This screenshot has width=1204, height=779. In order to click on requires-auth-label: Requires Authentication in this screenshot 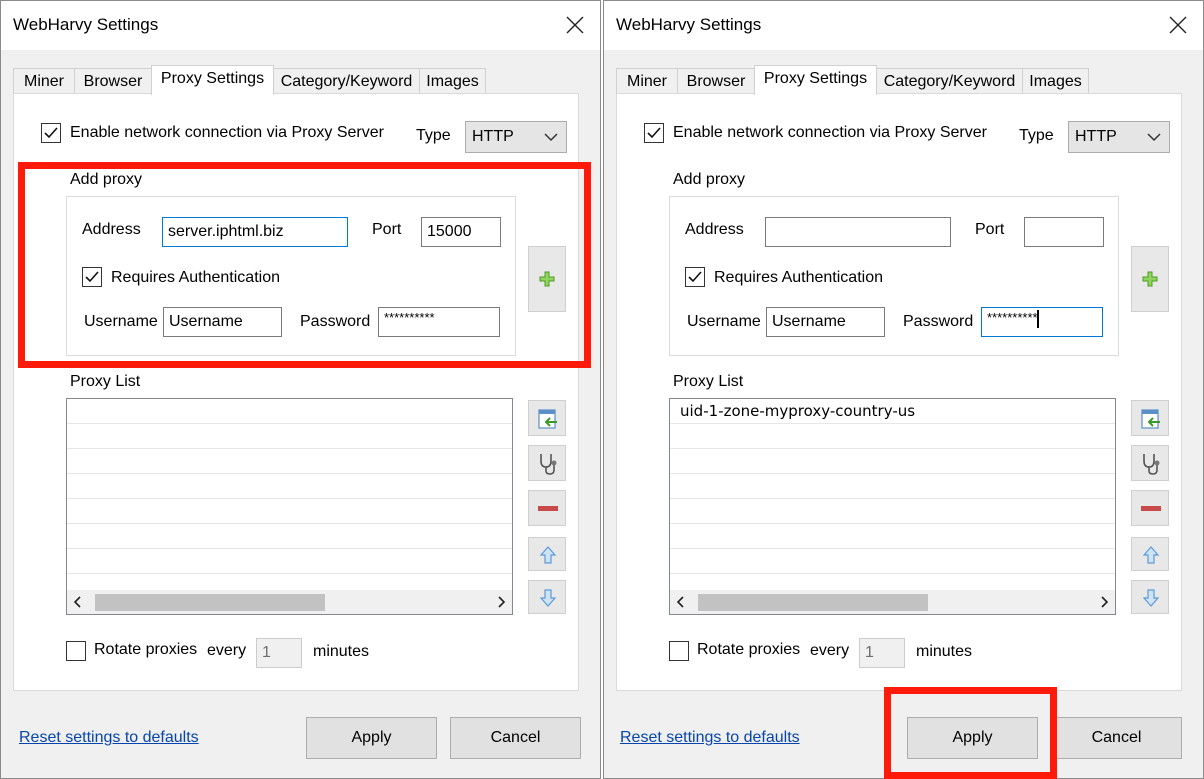, I will do `click(798, 277)`.